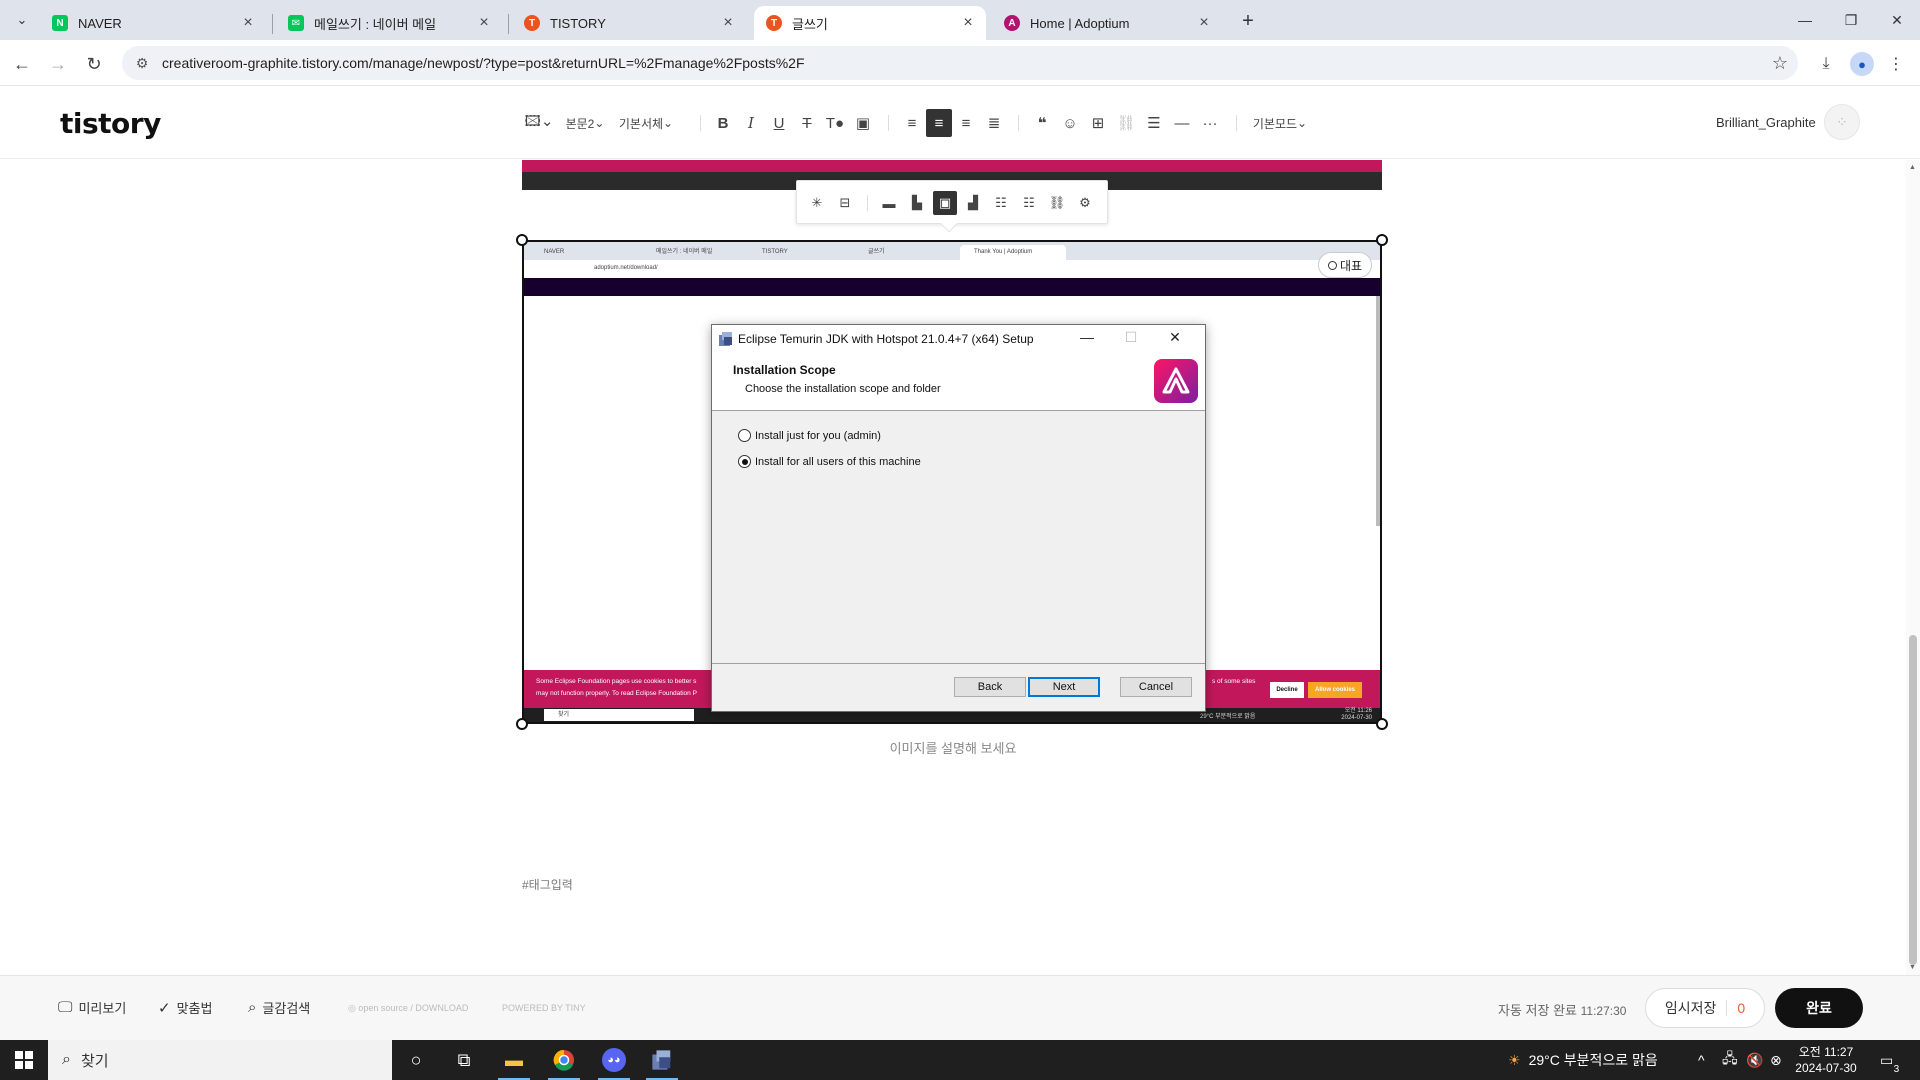 This screenshot has height=1080, width=1920. Describe the element at coordinates (58, 64) in the screenshot. I see `forward-arrow-icon: →` at that location.